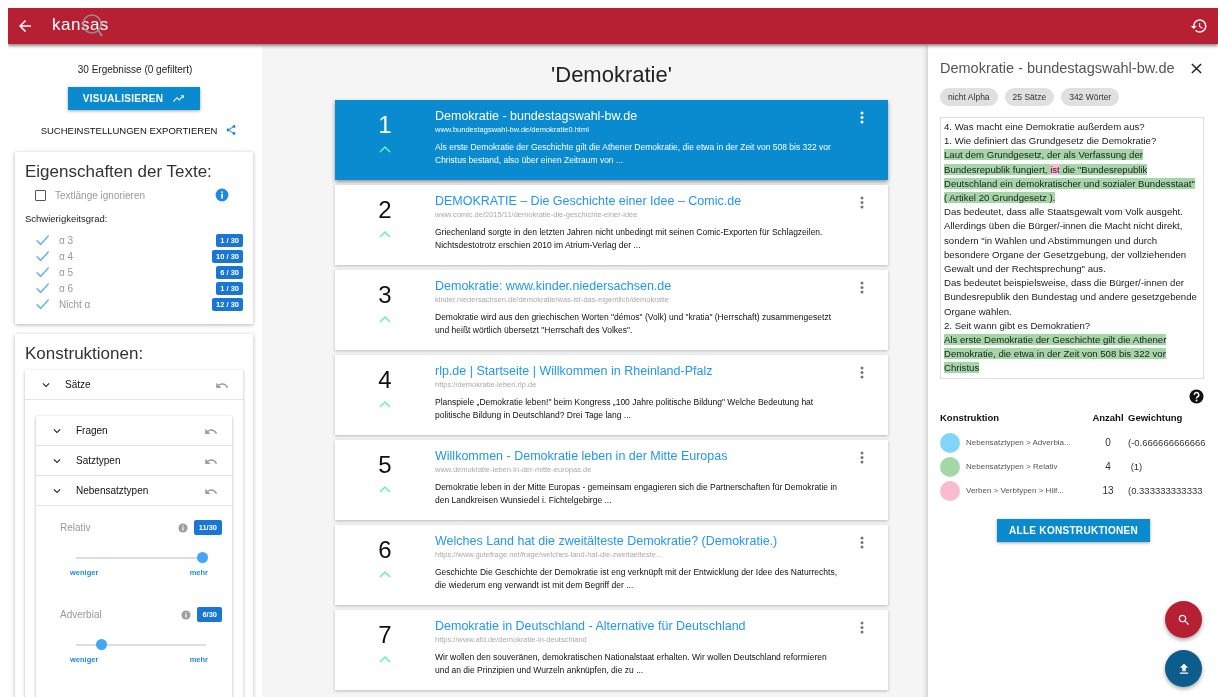  Describe the element at coordinates (1166, 491) in the screenshot. I see `weight-value: (0.333333333333` at that location.